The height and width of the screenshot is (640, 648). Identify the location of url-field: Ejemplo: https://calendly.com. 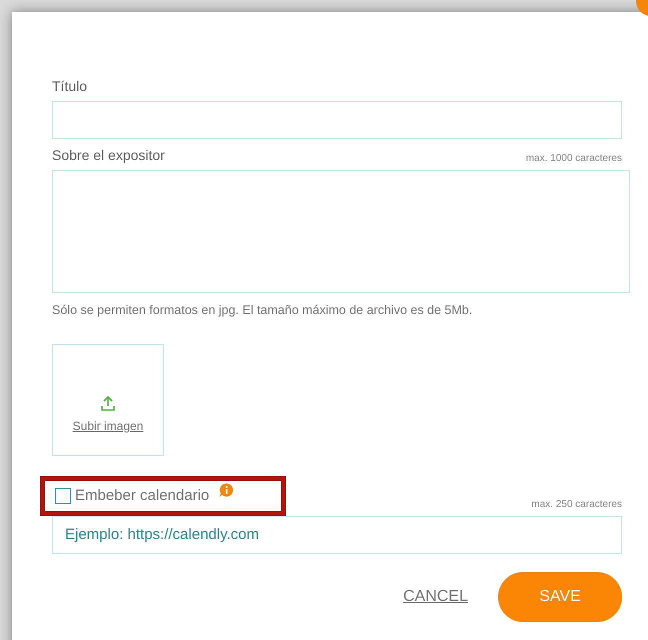
(337, 535).